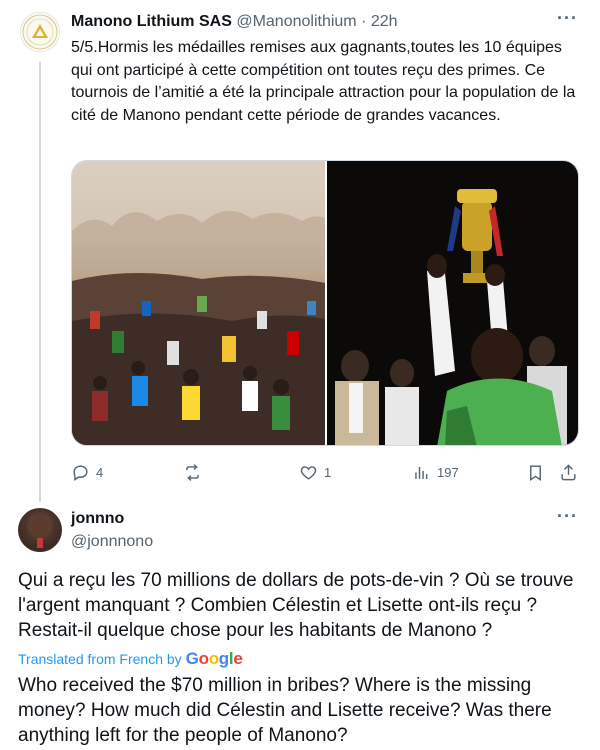  Describe the element at coordinates (308, 472) in the screenshot. I see `heart-icon` at that location.